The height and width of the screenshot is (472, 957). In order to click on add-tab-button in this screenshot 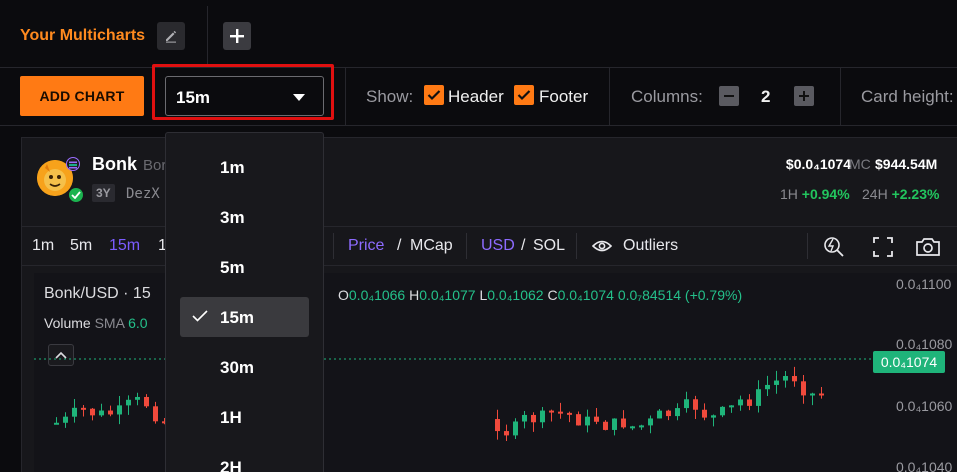, I will do `click(237, 36)`.